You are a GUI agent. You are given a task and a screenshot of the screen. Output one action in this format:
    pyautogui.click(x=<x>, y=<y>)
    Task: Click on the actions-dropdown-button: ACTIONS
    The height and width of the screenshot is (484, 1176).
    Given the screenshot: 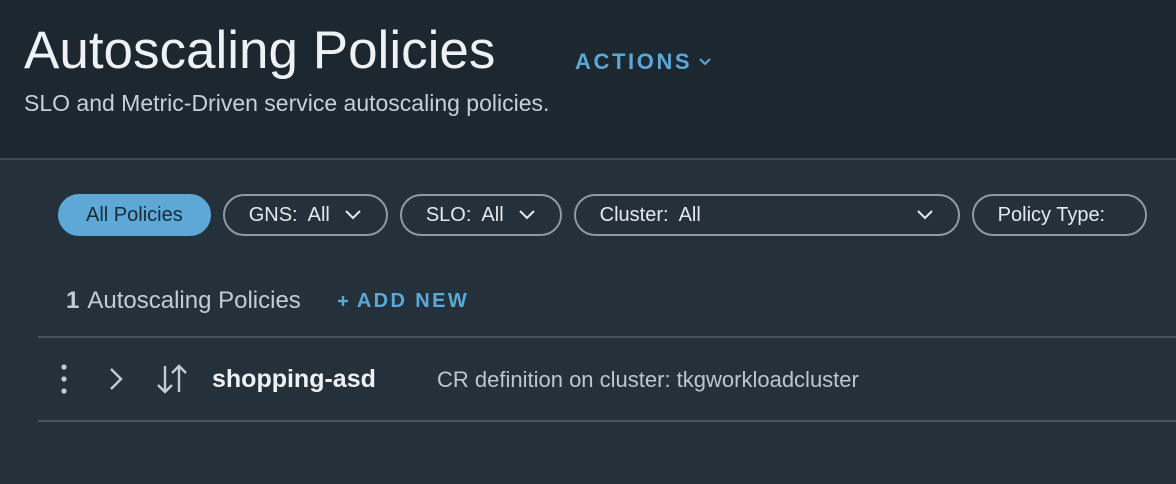 What is the action you would take?
    pyautogui.click(x=643, y=62)
    